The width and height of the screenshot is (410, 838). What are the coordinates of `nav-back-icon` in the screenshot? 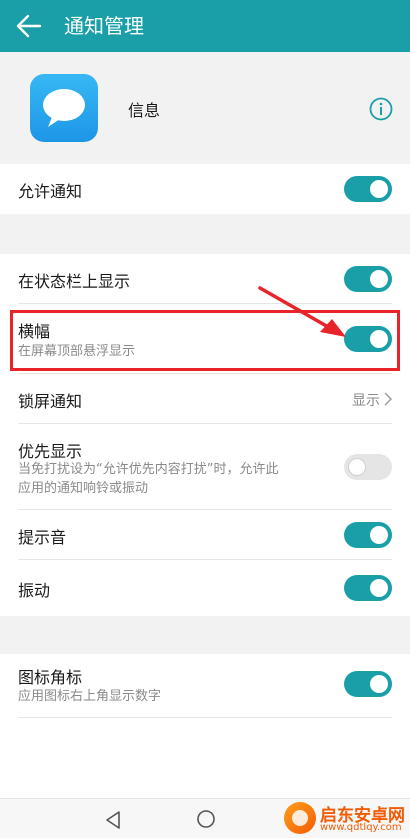 It's located at (113, 820).